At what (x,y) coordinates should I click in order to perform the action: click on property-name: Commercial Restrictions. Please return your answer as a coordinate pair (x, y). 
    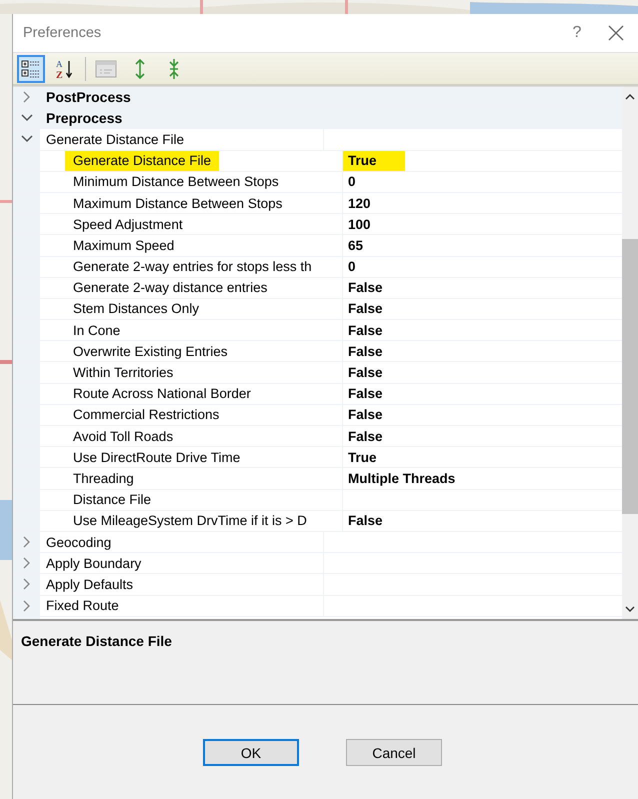
    Looking at the image, I should click on (146, 414).